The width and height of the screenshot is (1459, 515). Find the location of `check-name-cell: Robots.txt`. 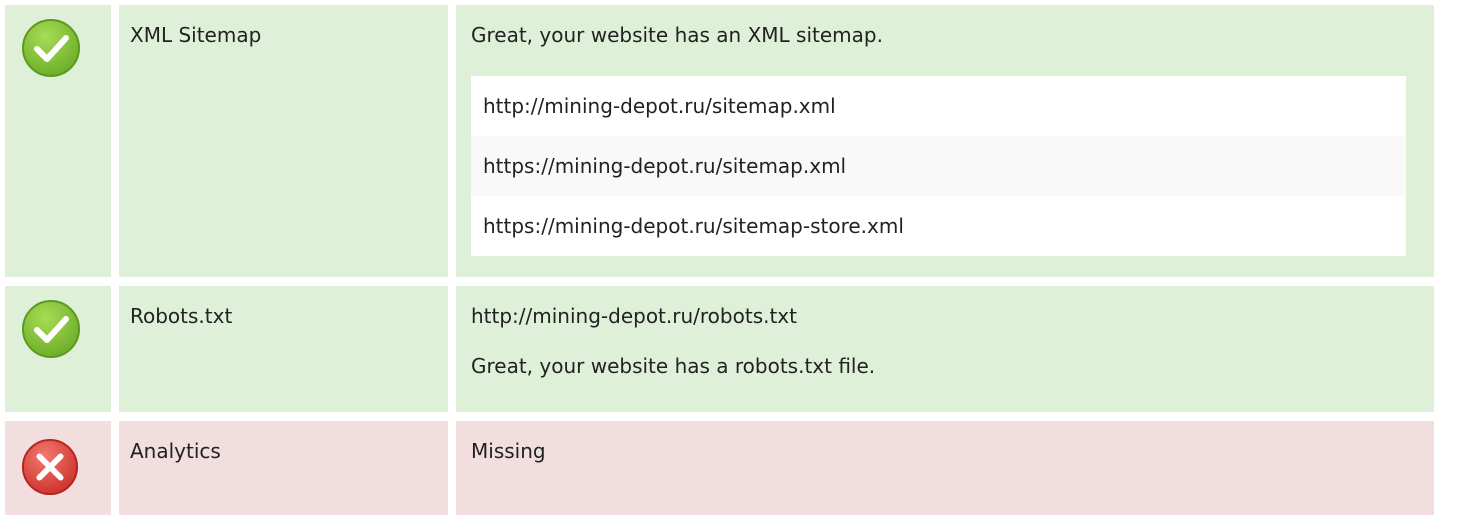

check-name-cell: Robots.txt is located at coordinates (283, 349).